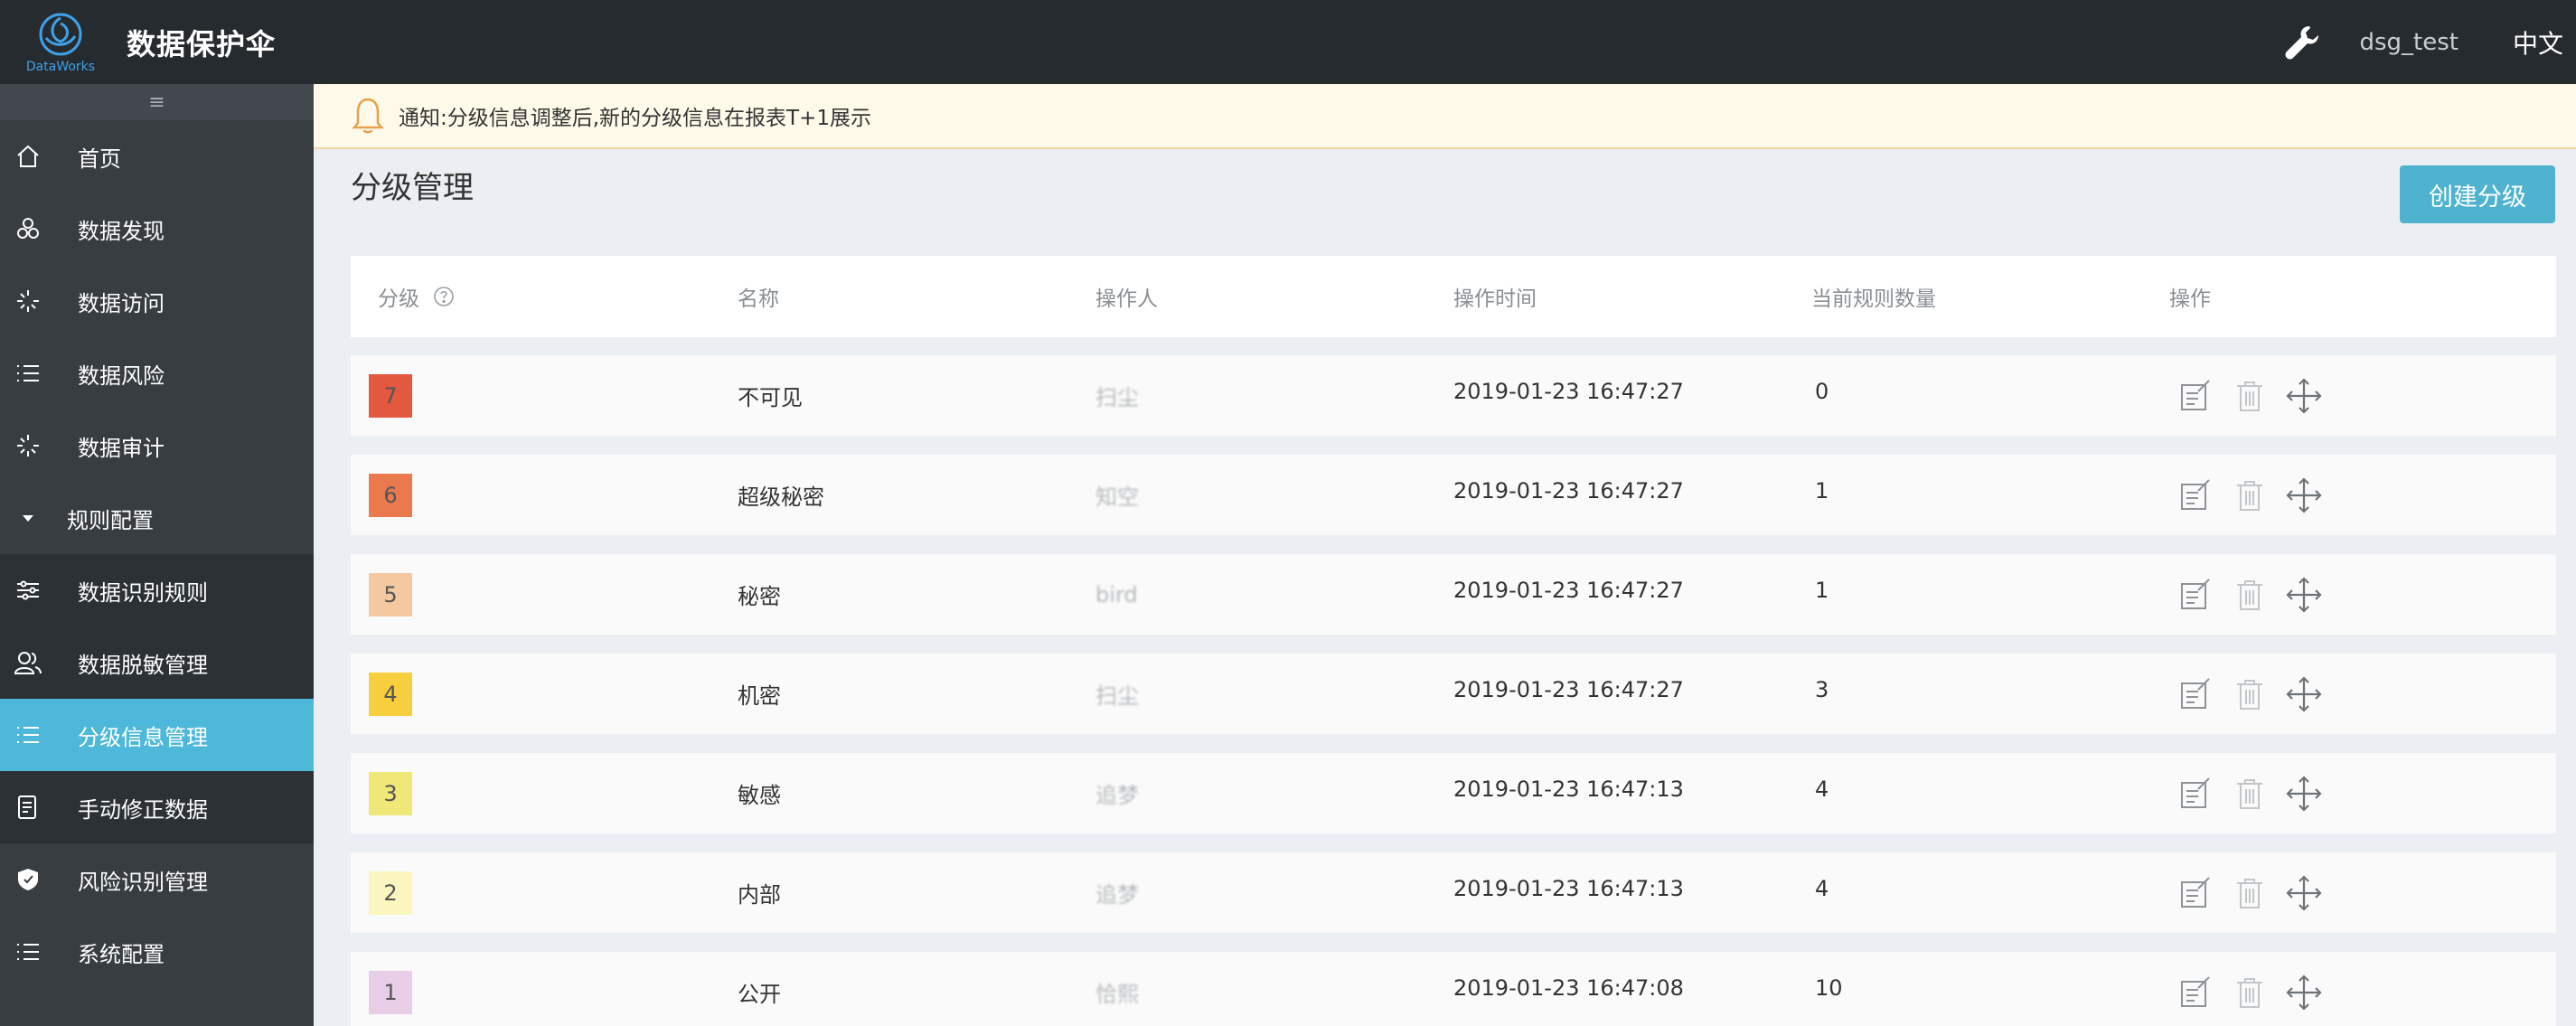 Image resolution: width=2576 pixels, height=1026 pixels. What do you see at coordinates (143, 665) in the screenshot?
I see `sidebar-item-label: 数据脱敏管理` at bounding box center [143, 665].